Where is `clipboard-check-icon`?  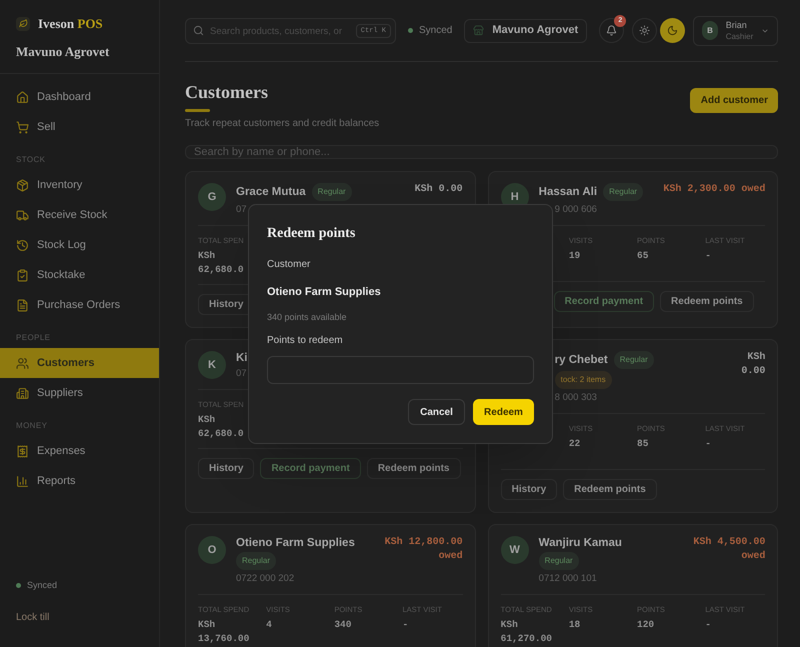 clipboard-check-icon is located at coordinates (22, 275).